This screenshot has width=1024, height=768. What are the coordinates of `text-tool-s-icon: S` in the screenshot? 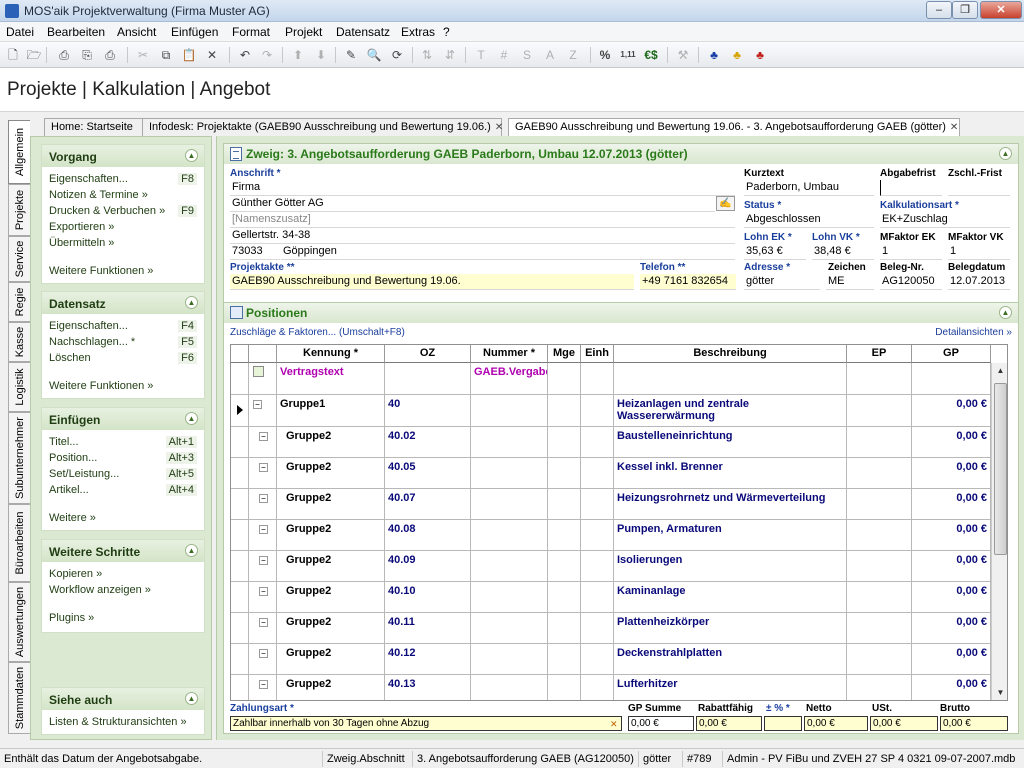 It's located at (527, 55).